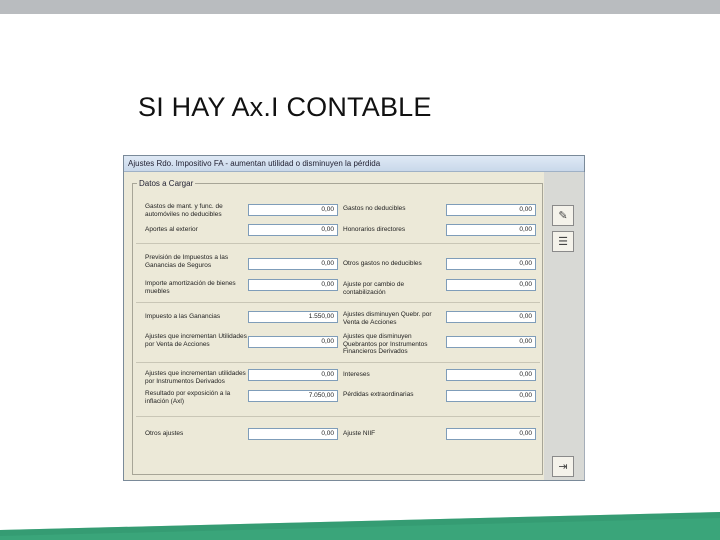 This screenshot has width=720, height=540. Describe the element at coordinates (356, 374) in the screenshot. I see `field-label: Intereses` at that location.